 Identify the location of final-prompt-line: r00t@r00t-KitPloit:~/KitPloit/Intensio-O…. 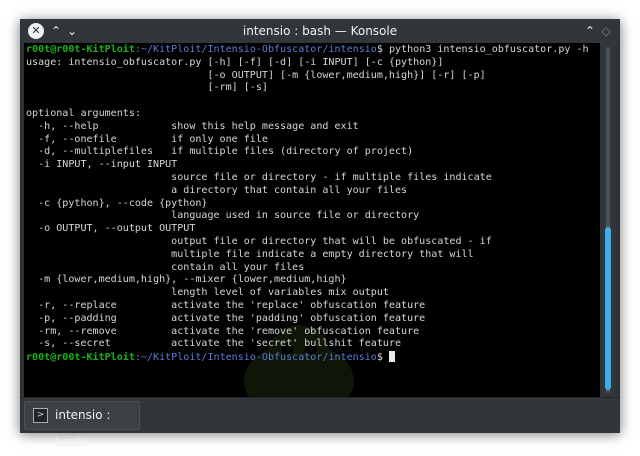
(313, 357).